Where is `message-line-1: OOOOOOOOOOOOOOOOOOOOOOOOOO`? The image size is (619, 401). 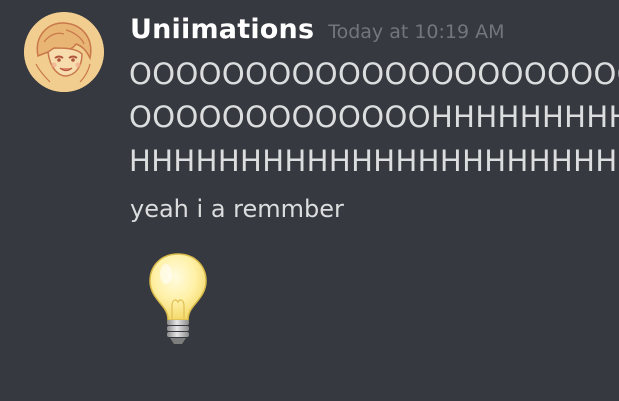 message-line-1: OOOOOOOOOOOOOOOOOOOOOOOOOO is located at coordinates (374, 74).